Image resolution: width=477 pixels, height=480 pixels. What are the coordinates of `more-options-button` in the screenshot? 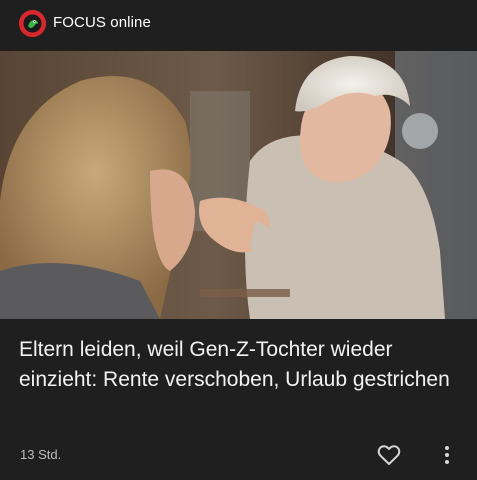 It's located at (447, 455).